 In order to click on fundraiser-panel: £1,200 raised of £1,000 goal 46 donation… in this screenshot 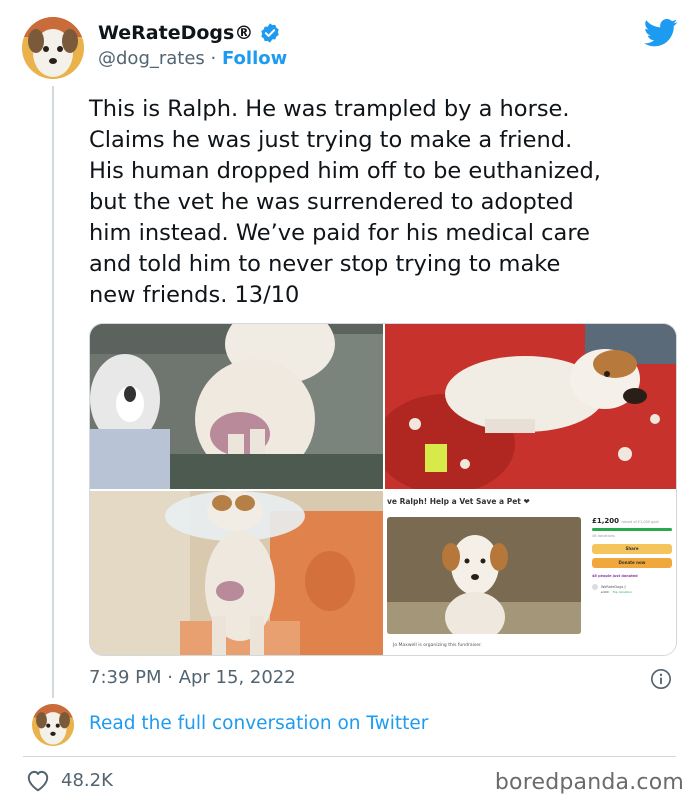, I will do `click(632, 567)`.